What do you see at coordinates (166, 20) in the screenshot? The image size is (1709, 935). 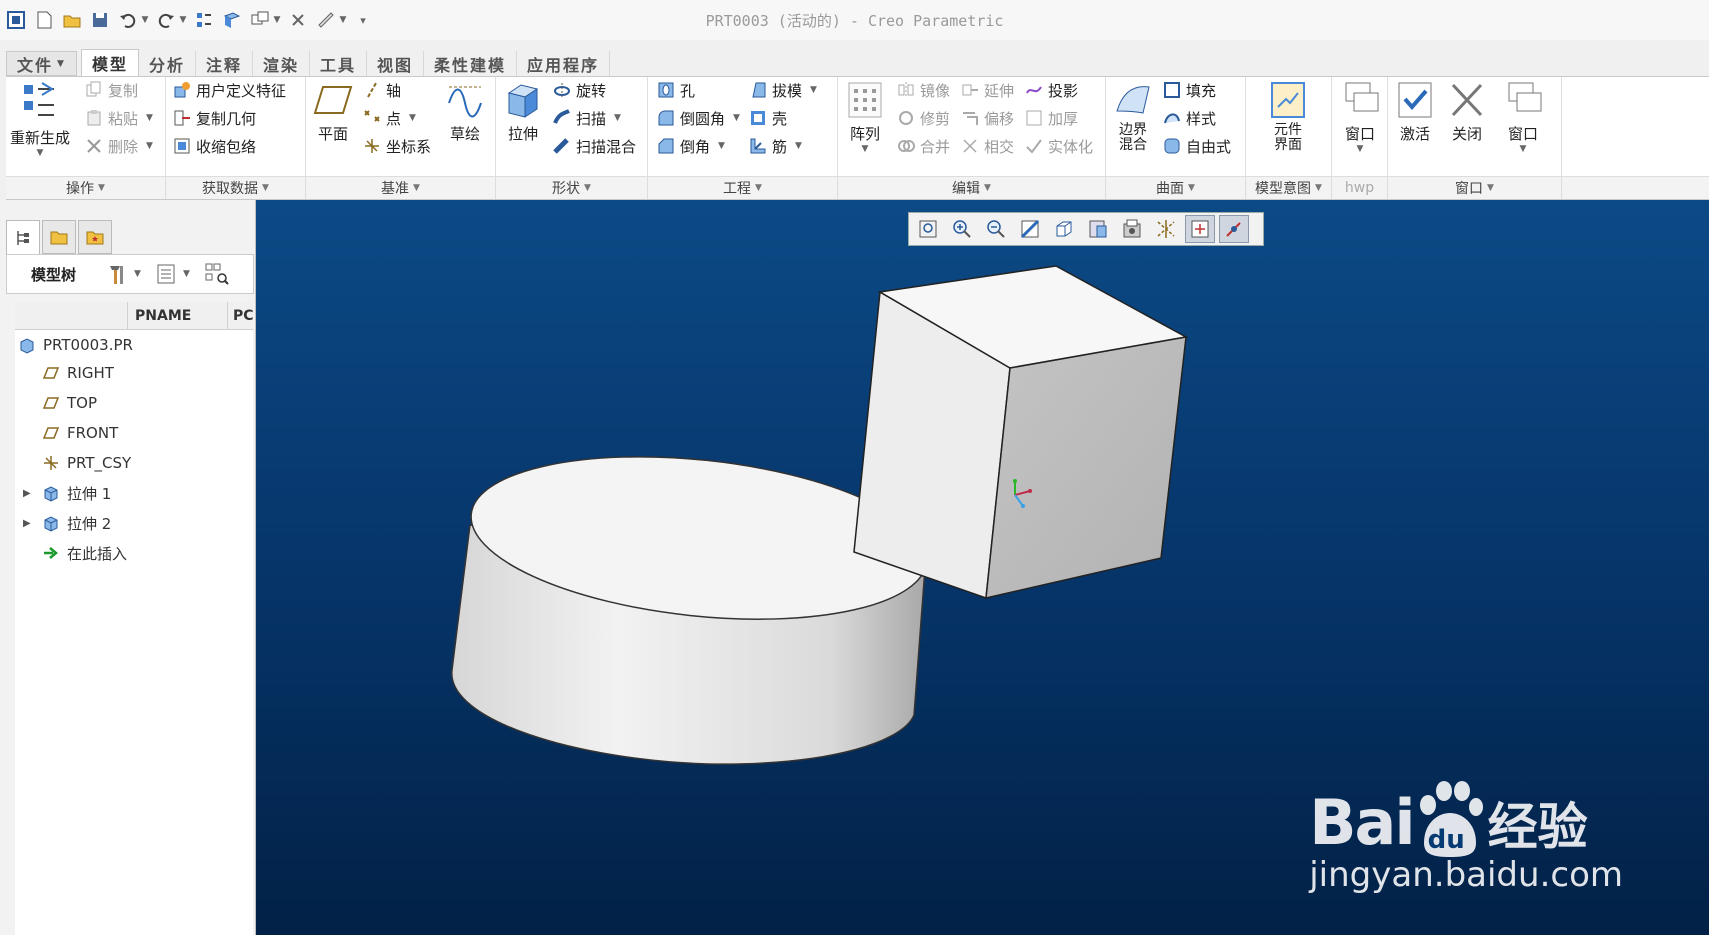 I see `redo-icon` at bounding box center [166, 20].